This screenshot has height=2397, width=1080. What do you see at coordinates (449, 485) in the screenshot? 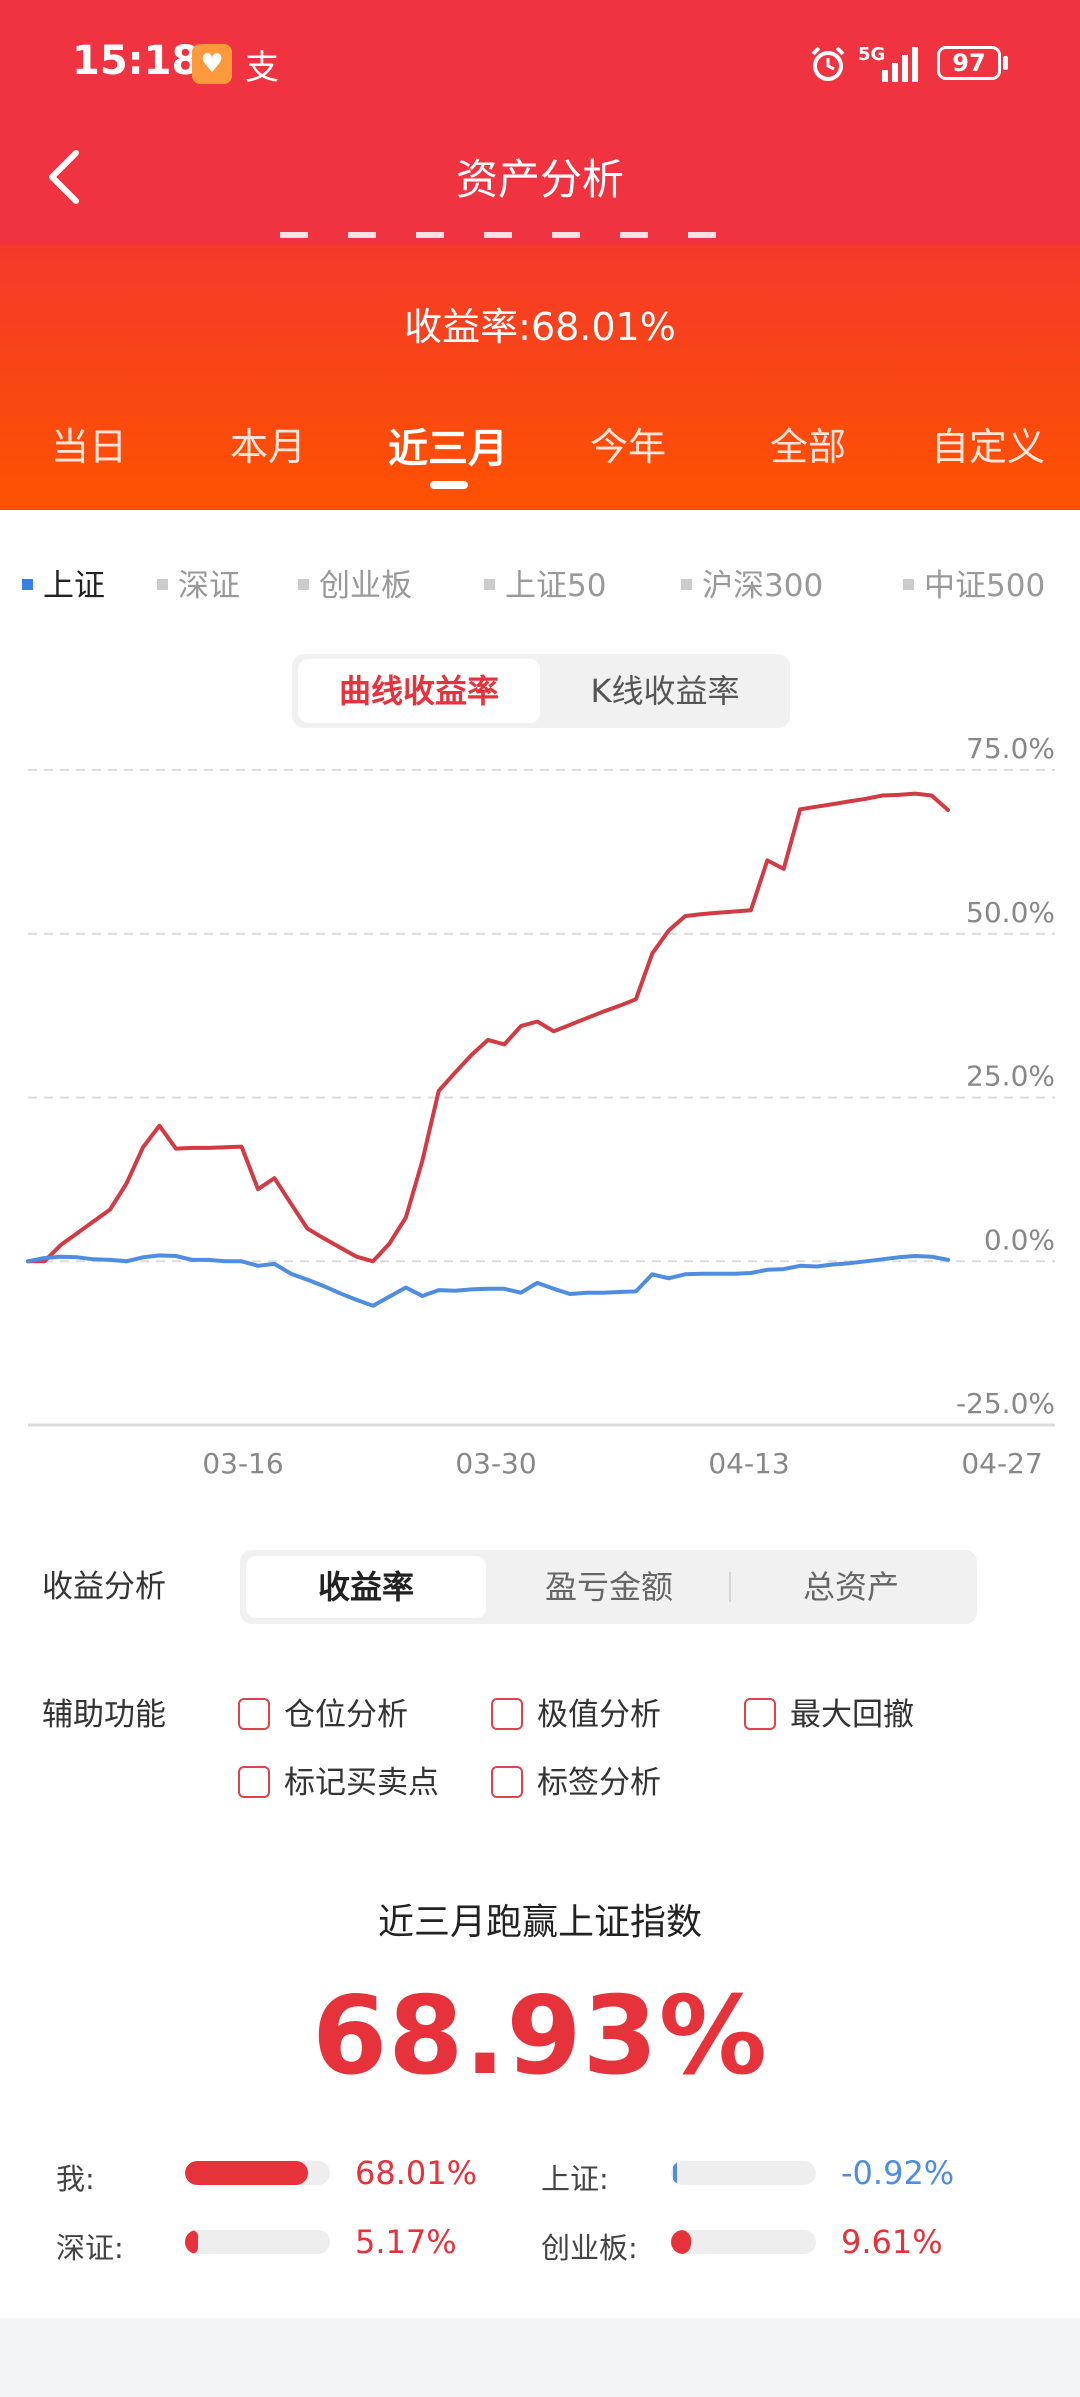
I see `active-tab-indicator` at bounding box center [449, 485].